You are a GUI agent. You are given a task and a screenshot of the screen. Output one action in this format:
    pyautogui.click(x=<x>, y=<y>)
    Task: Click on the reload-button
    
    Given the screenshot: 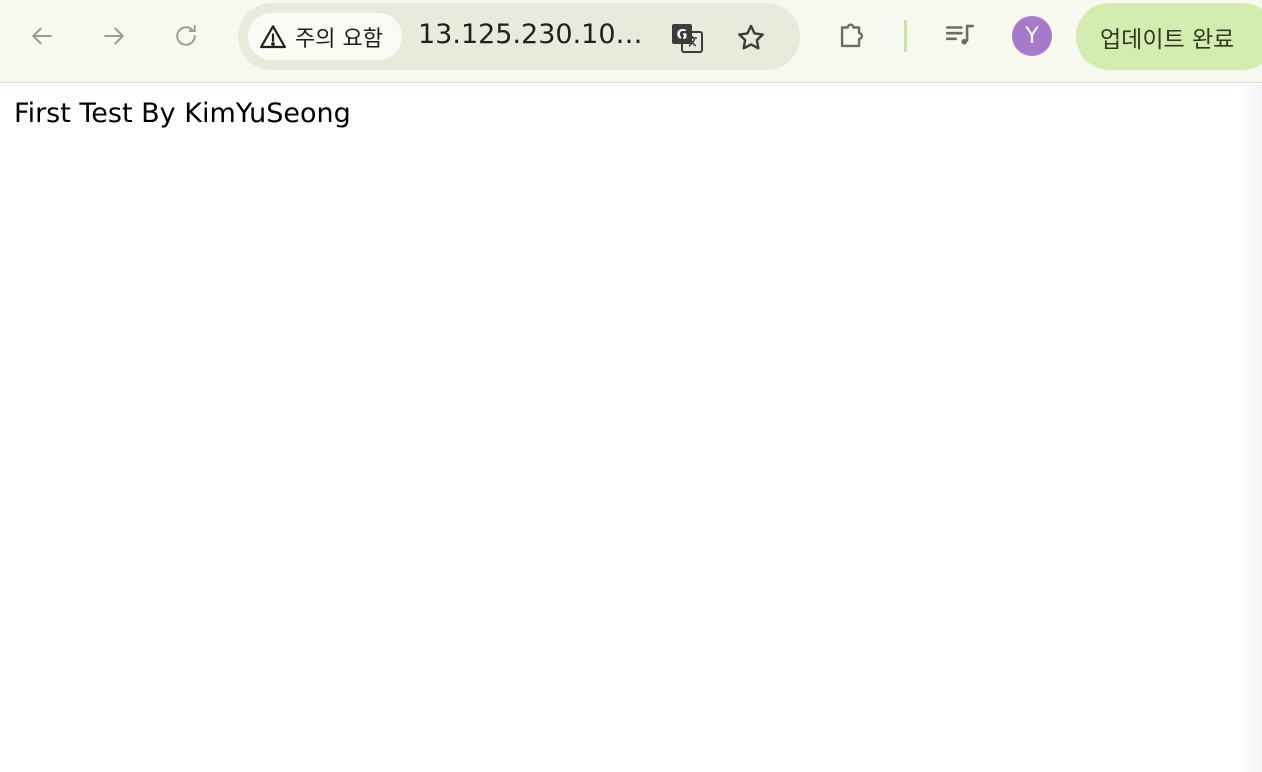 What is the action you would take?
    pyautogui.click(x=186, y=36)
    